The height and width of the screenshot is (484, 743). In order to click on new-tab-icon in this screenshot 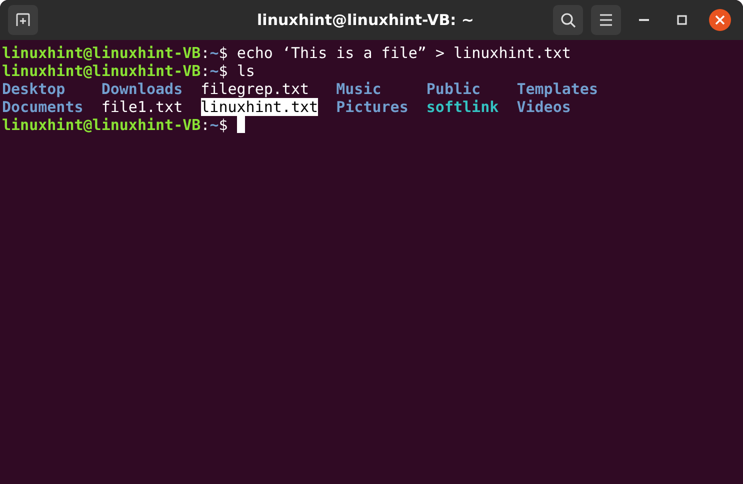, I will do `click(23, 20)`.